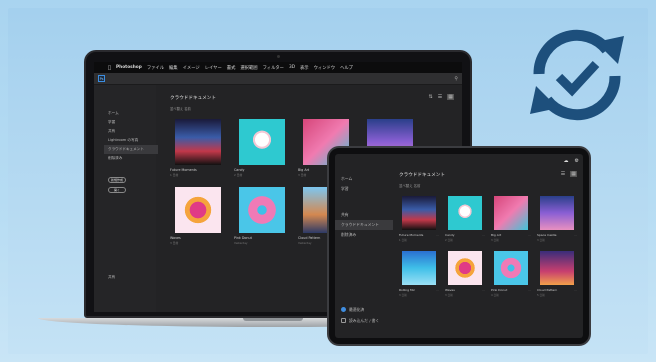 The image size is (656, 362). Describe the element at coordinates (364, 320) in the screenshot. I see `option-label: 読み込んだ / 書く` at that location.